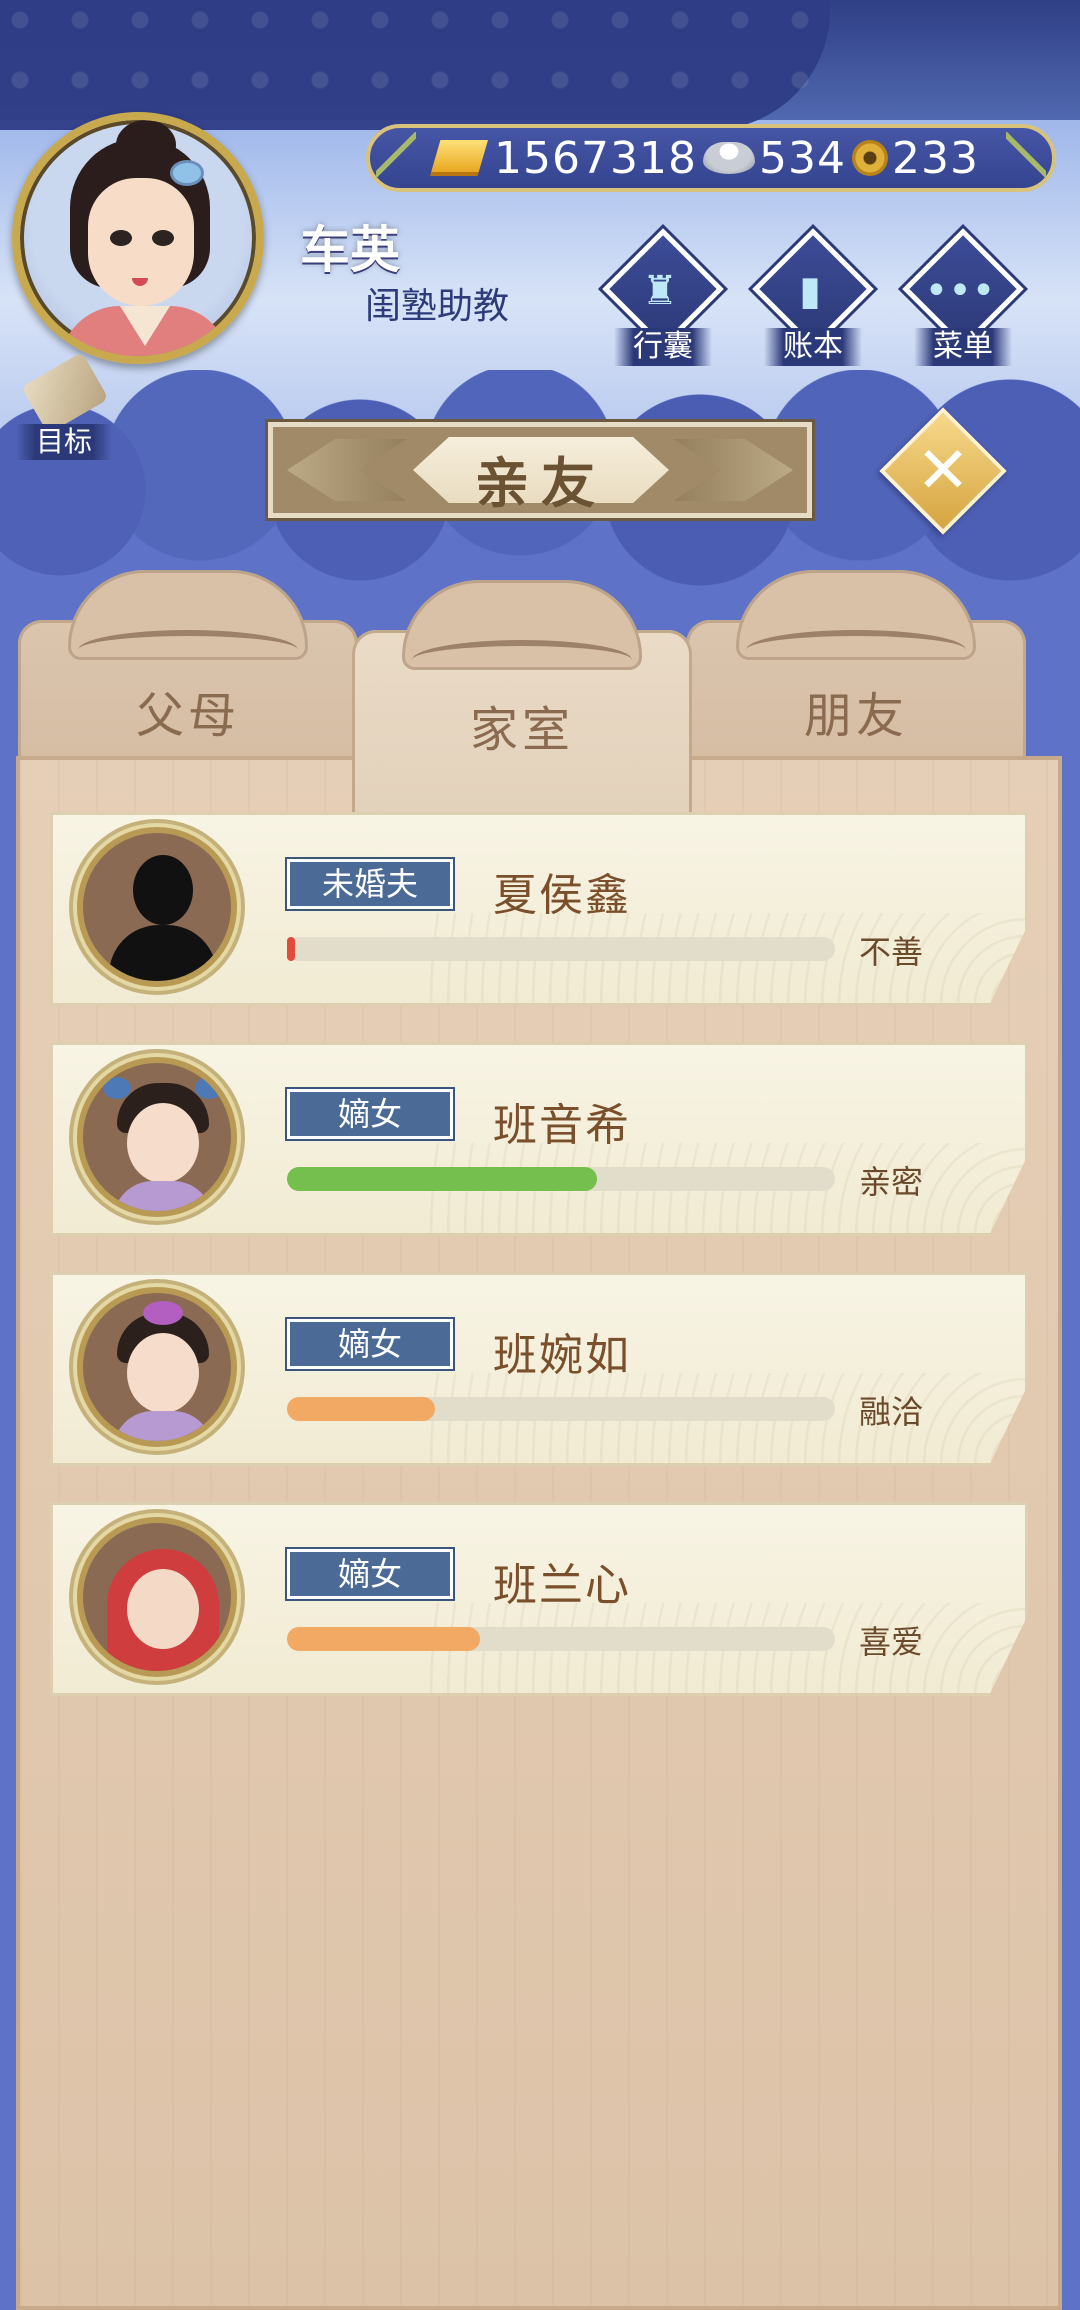  I want to click on page-title-banner: 亲友, so click(540, 470).